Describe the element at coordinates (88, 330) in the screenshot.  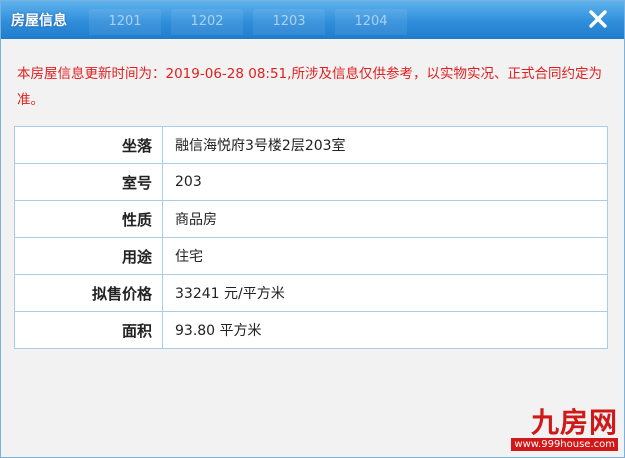
I see `row-label-area: 面积` at that location.